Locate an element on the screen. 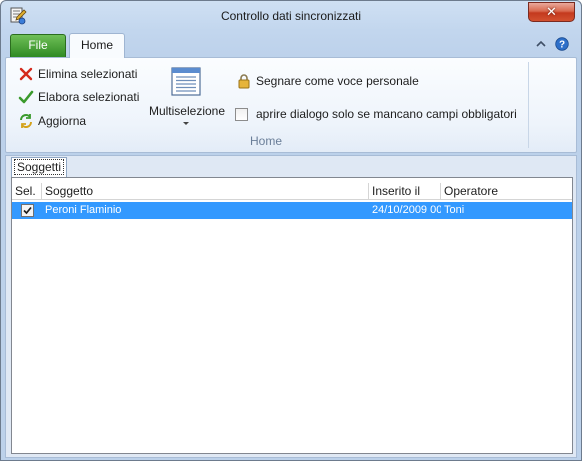 This screenshot has width=582, height=461. tab-soggetti-label: Soggetti is located at coordinates (39, 167).